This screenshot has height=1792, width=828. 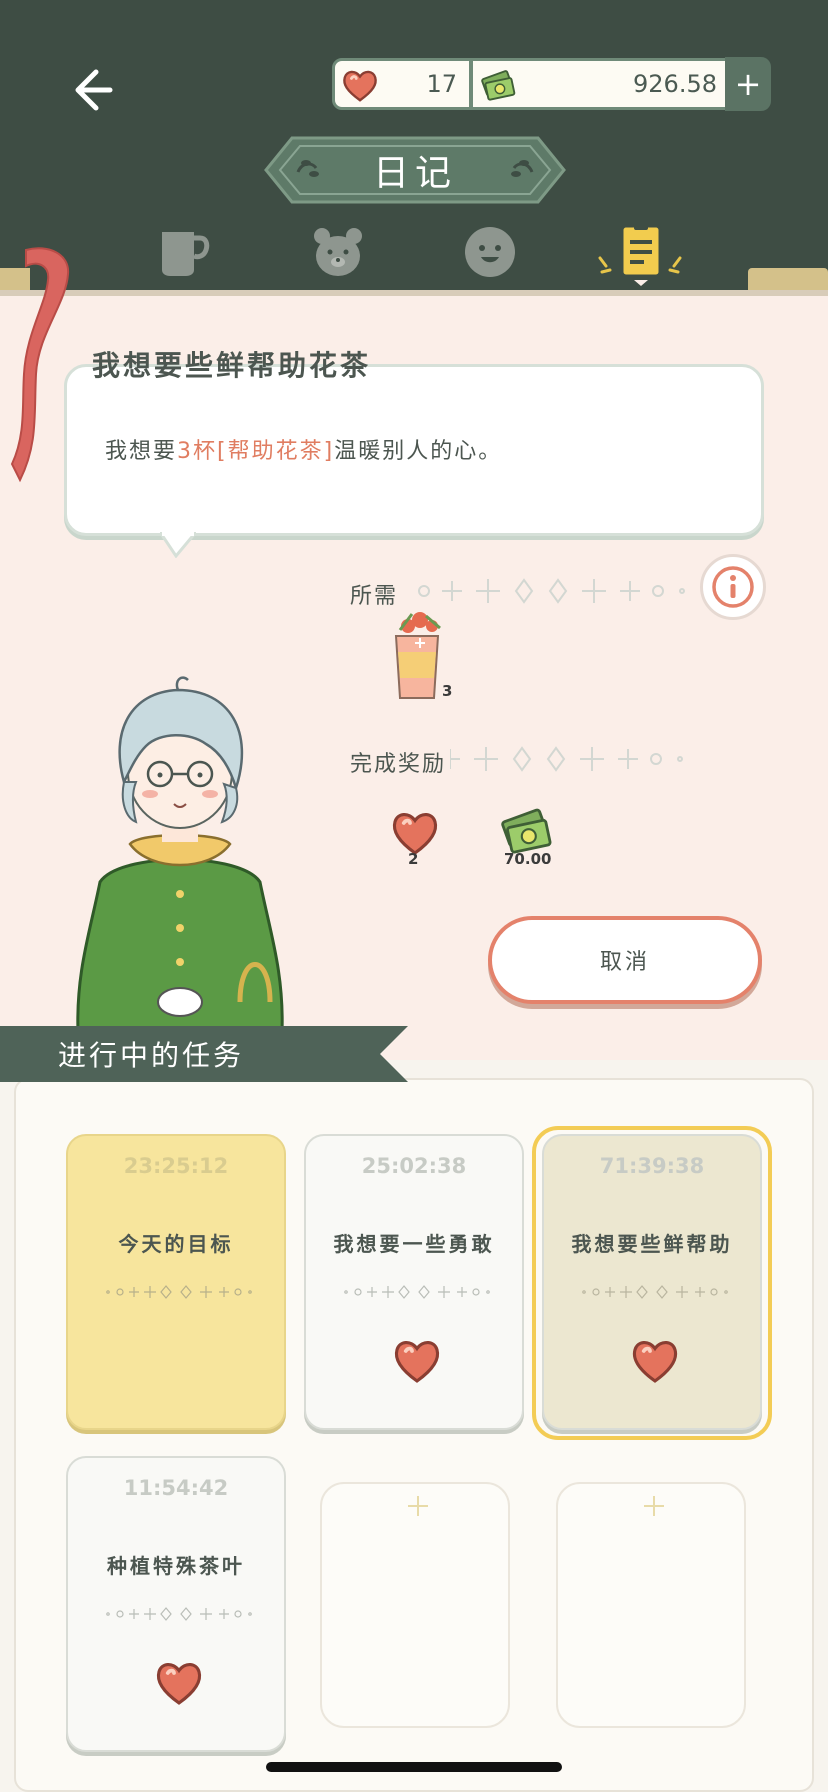 I want to click on info-button, so click(x=733, y=587).